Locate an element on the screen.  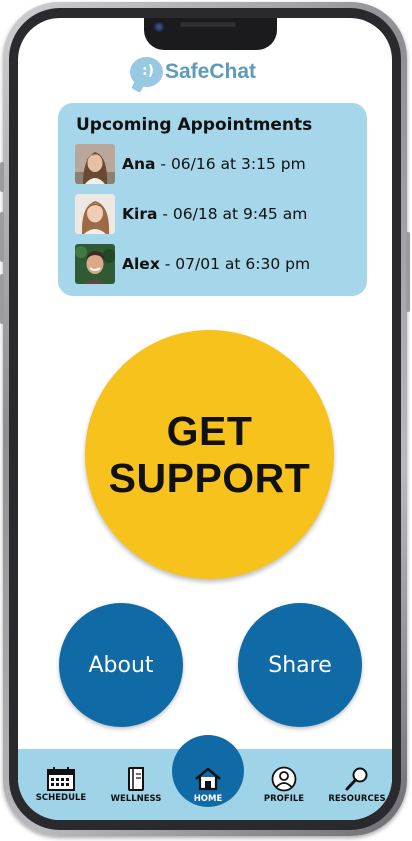
share-label: Share is located at coordinates (300, 665).